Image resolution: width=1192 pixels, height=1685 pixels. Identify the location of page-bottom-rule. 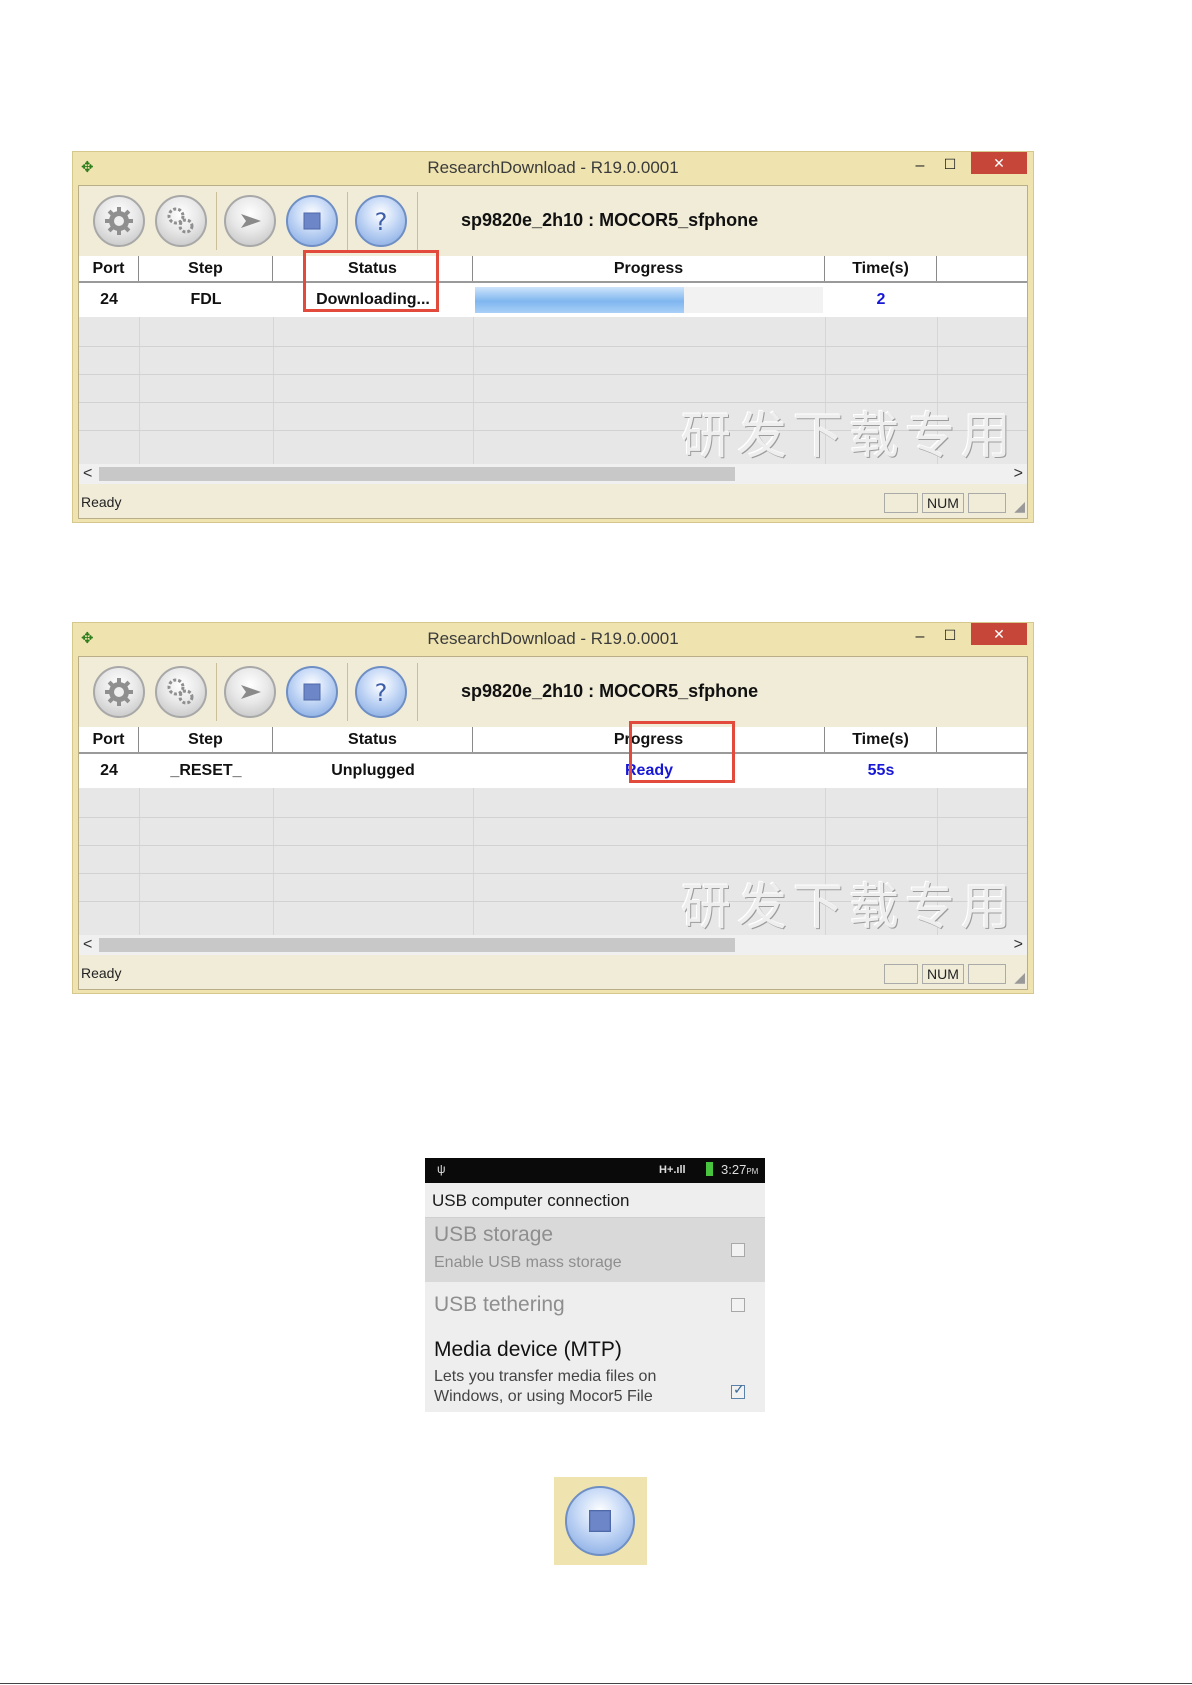
(596, 1683).